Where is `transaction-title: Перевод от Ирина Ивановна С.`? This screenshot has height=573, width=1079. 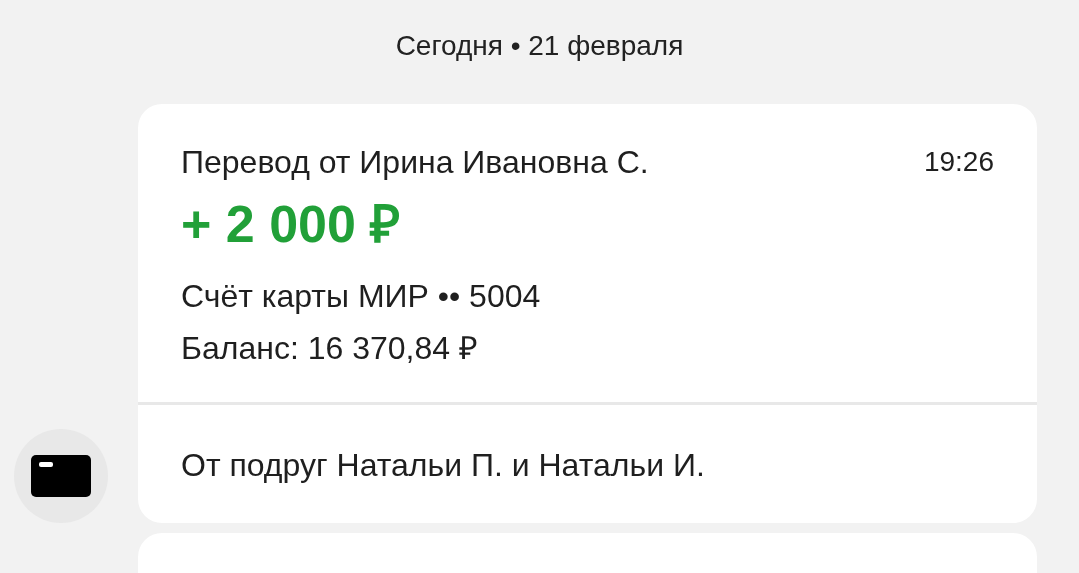 transaction-title: Перевод от Ирина Ивановна С. is located at coordinates (415, 162).